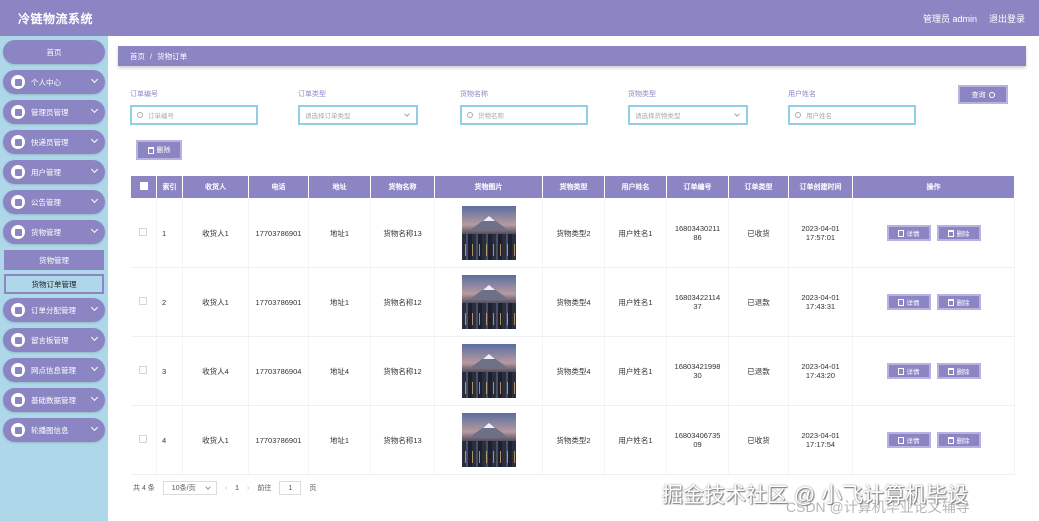 Image resolution: width=1039 pixels, height=521 pixels. Describe the element at coordinates (339, 187) in the screenshot. I see `col-header: 地址` at that location.